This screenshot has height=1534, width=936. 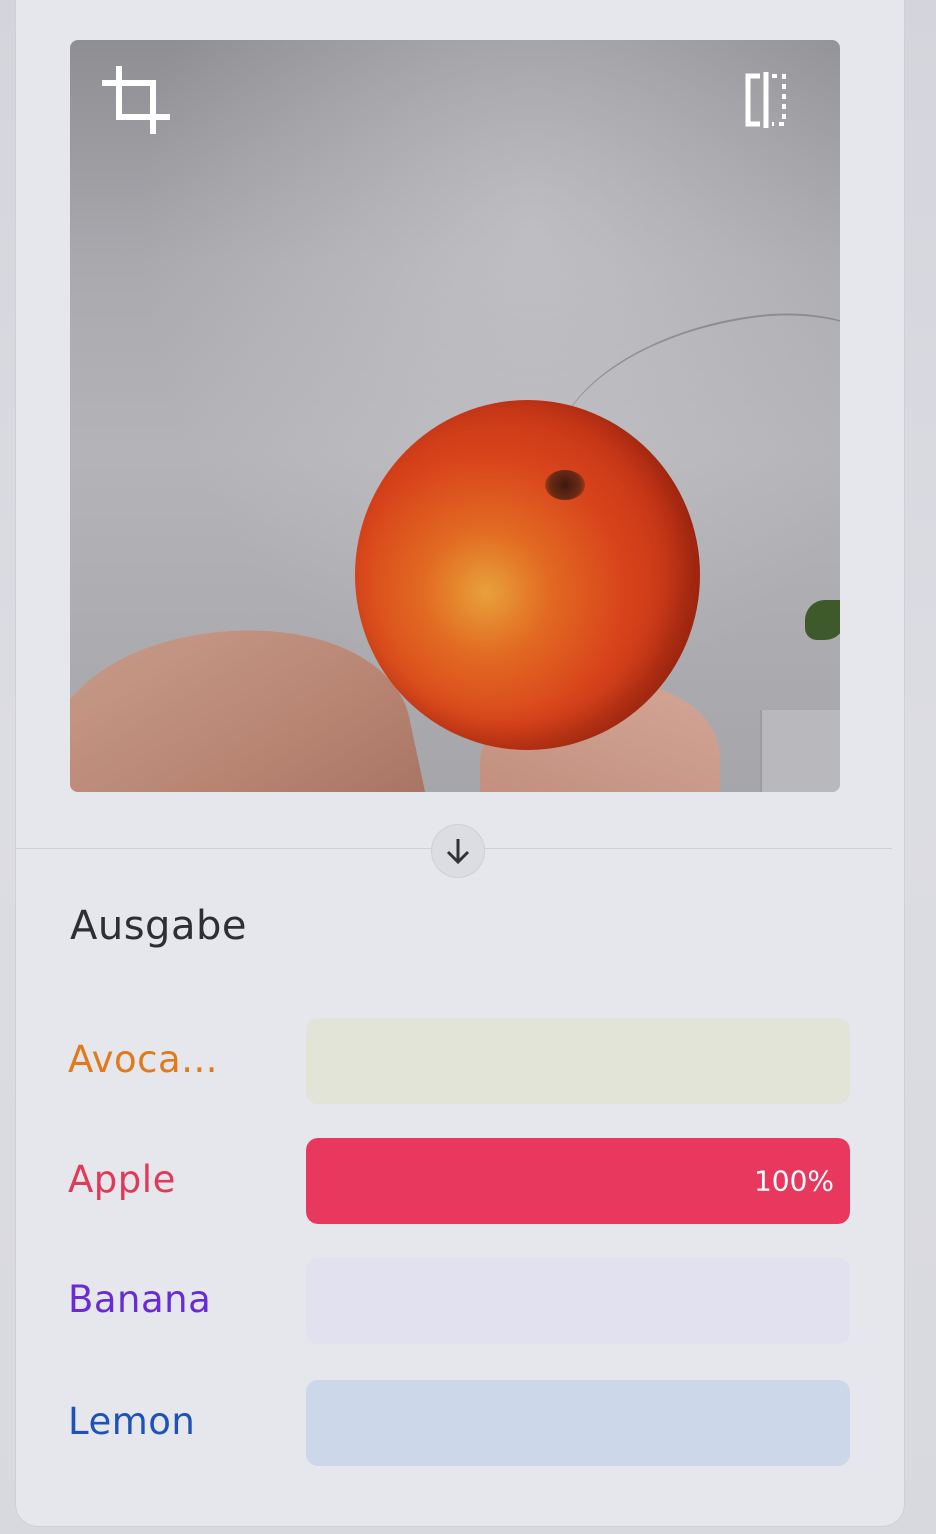 I want to click on preview-shelf, so click(x=800, y=751).